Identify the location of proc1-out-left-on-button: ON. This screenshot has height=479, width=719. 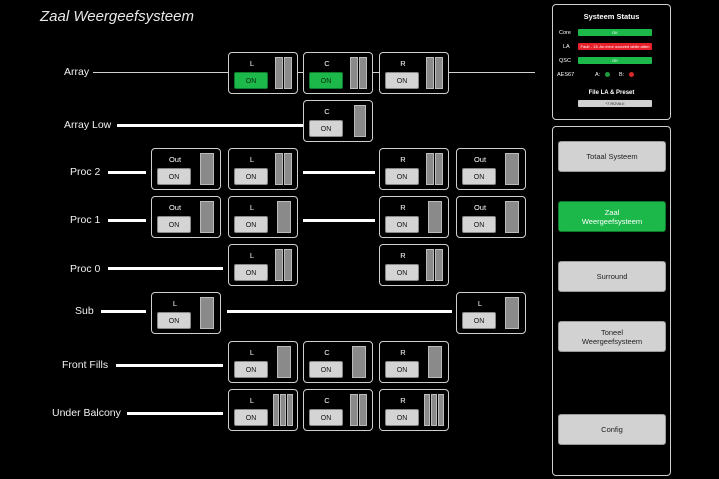
(174, 224).